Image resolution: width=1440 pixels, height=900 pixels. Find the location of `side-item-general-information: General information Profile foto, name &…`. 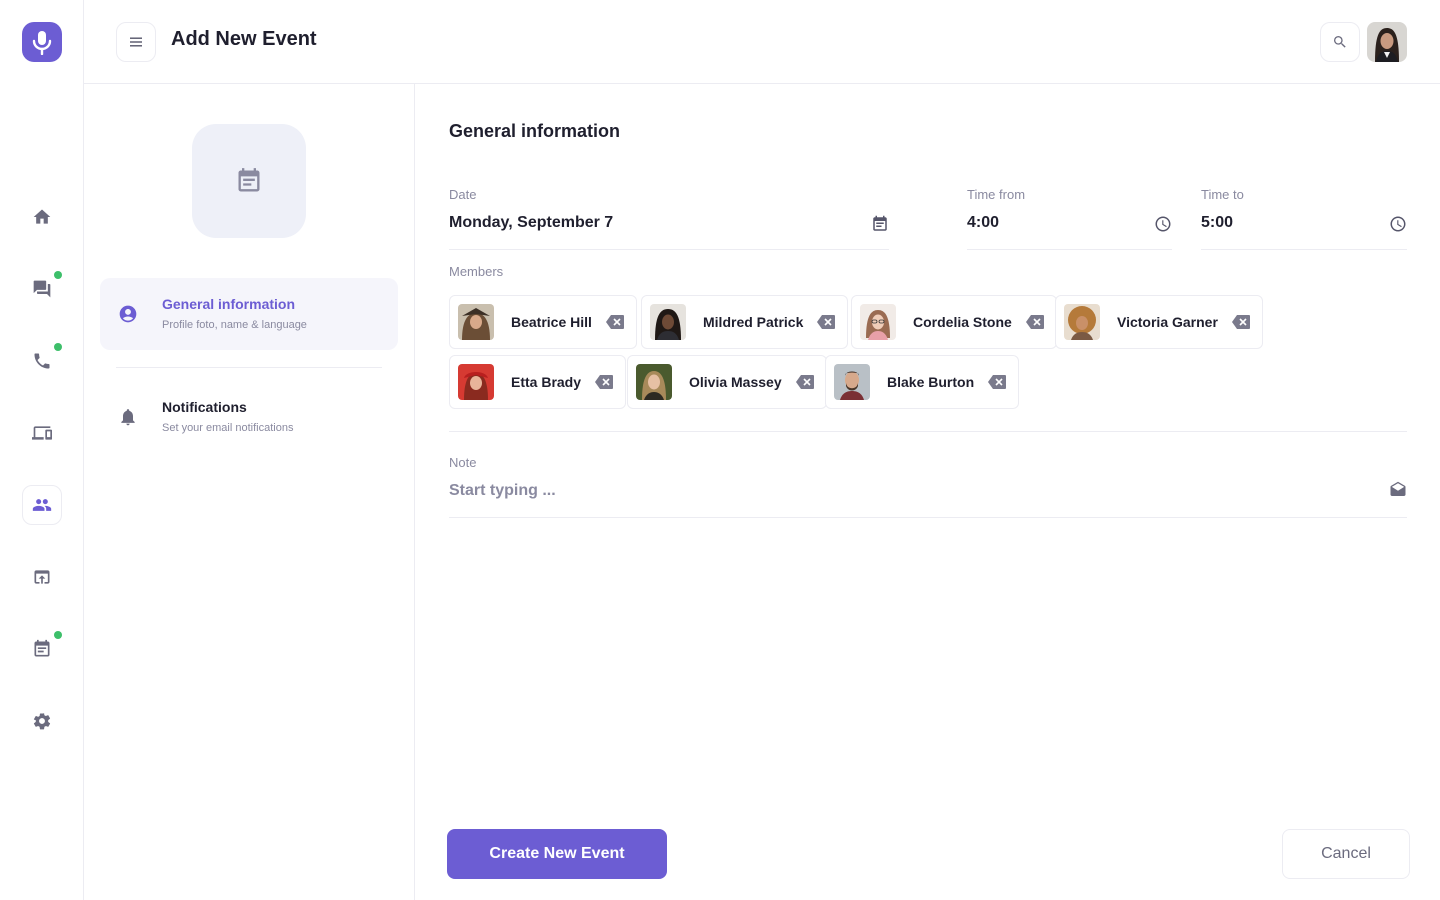

side-item-general-information: General information Profile foto, name &… is located at coordinates (249, 314).